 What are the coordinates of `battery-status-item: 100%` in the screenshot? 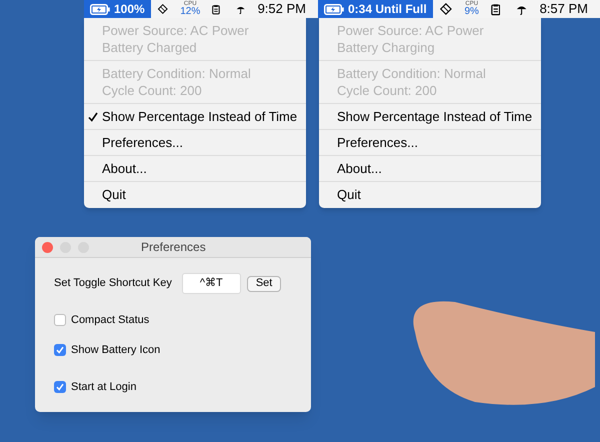 It's located at (117, 9).